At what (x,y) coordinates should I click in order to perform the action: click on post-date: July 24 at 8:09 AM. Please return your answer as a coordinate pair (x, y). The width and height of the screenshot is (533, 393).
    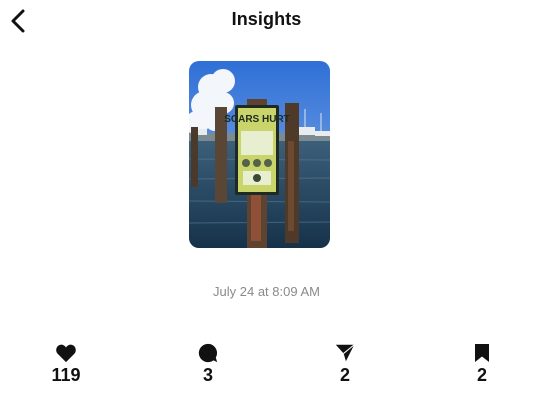
    Looking at the image, I should click on (266, 291).